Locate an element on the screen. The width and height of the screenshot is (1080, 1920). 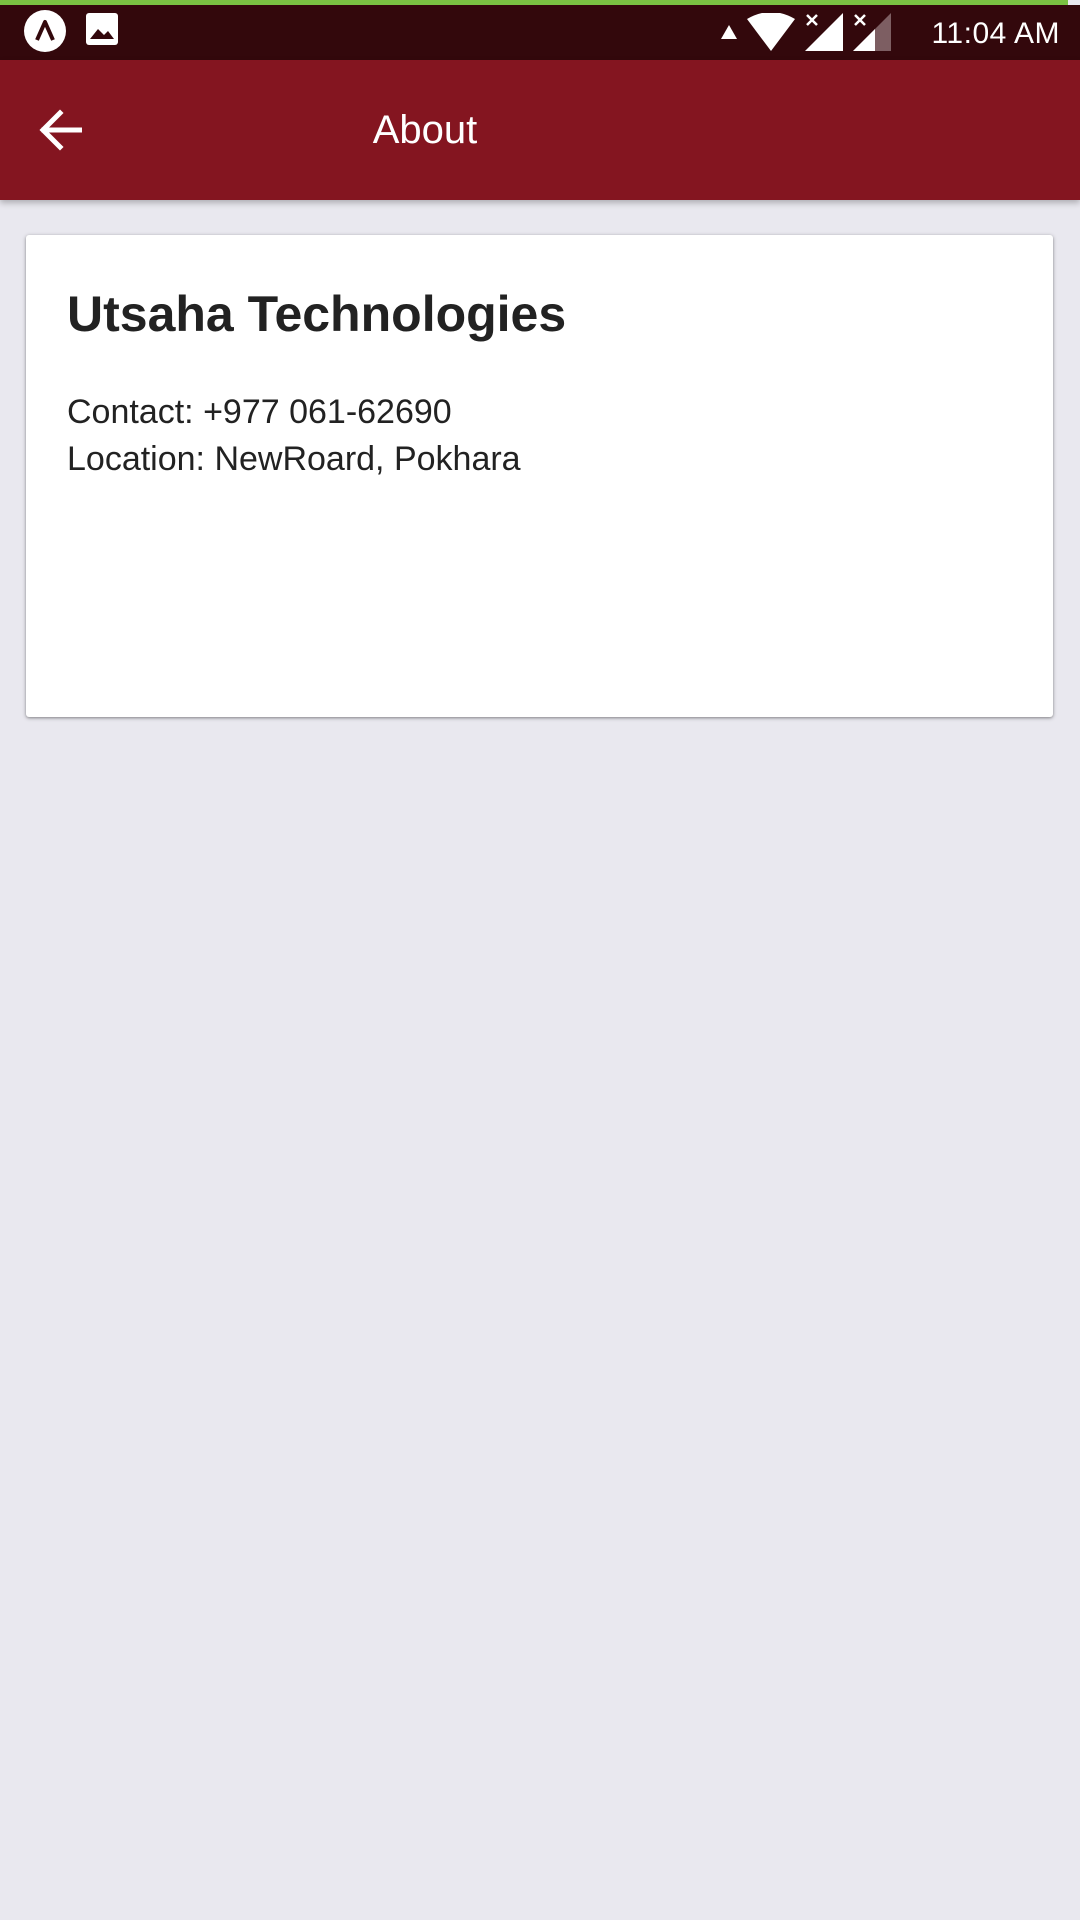
signal-no-sim-icon is located at coordinates (824, 34).